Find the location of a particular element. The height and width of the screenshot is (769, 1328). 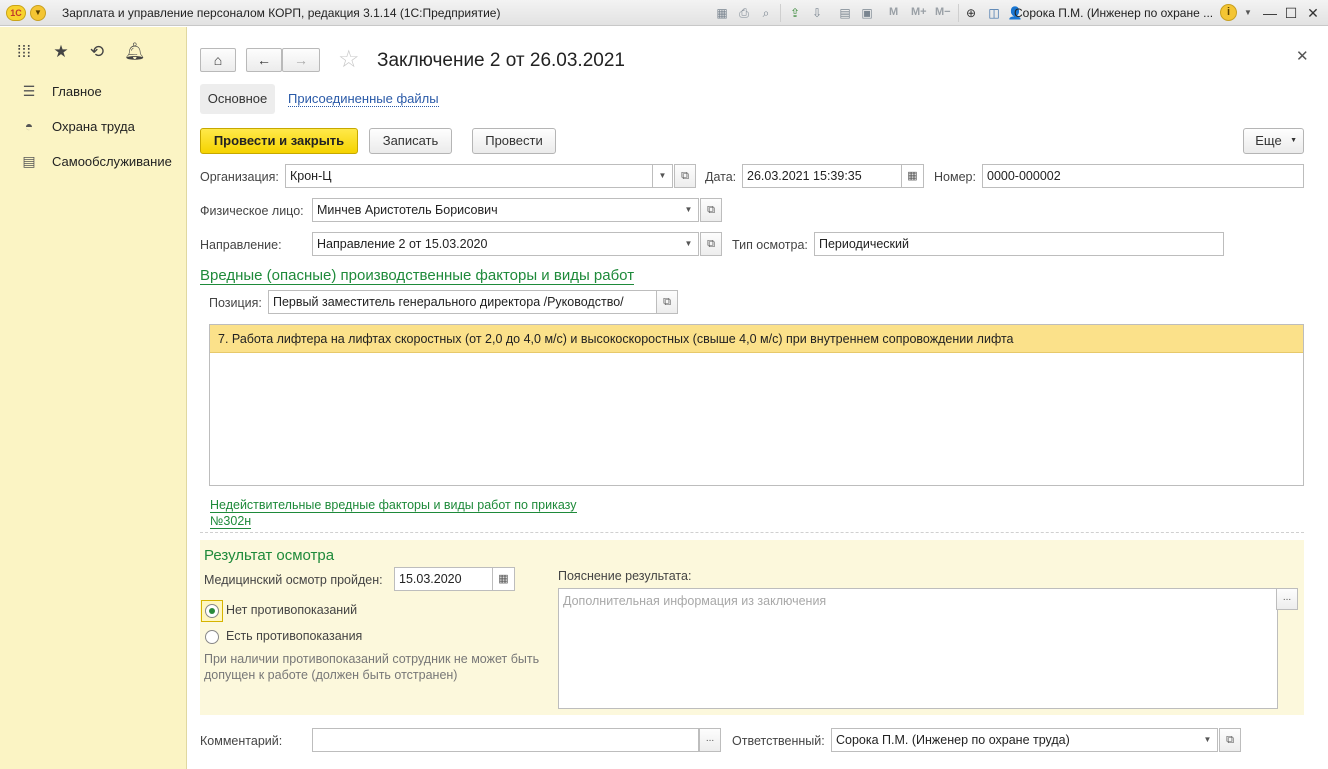

minimize-icon: — is located at coordinates (1270, 13).